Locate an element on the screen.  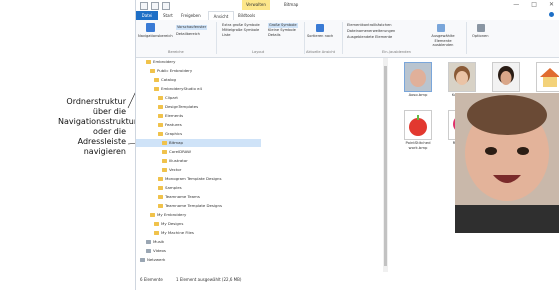
nav-item-label: Teamname Template Designs is located at coordinates (193, 205).